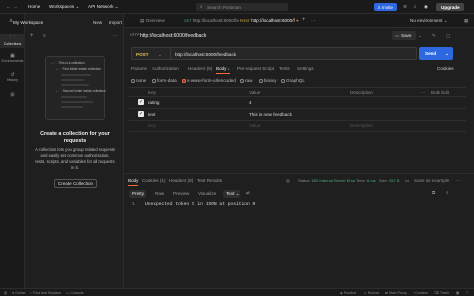 This screenshot has width=474, height=296. What do you see at coordinates (159, 194) in the screenshot?
I see `view-raw: Raw` at bounding box center [159, 194].